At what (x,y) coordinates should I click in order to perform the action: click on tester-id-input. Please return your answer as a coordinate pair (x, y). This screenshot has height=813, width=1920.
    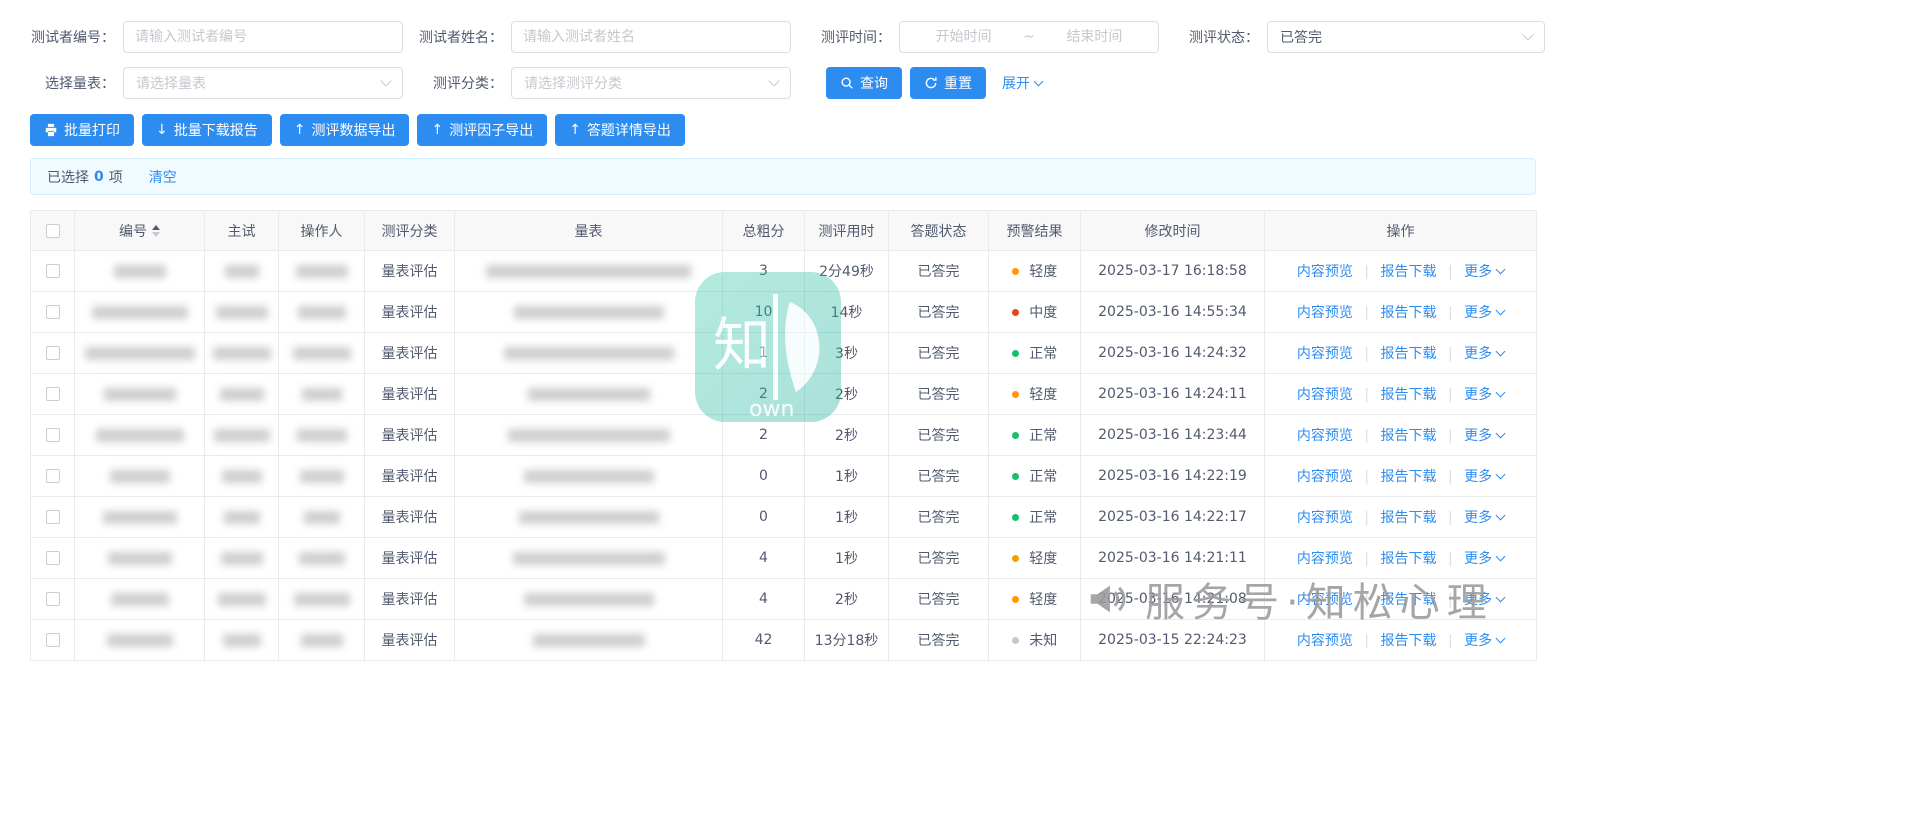
    Looking at the image, I should click on (263, 37).